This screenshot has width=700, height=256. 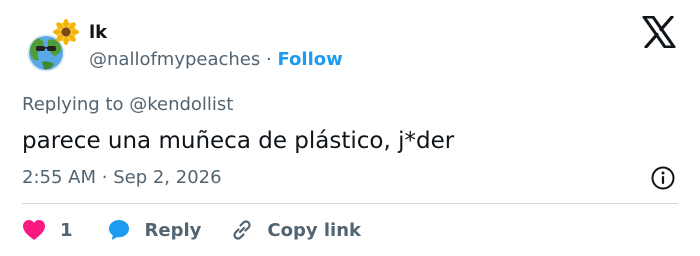 I want to click on reply-button: Reply, so click(x=154, y=230).